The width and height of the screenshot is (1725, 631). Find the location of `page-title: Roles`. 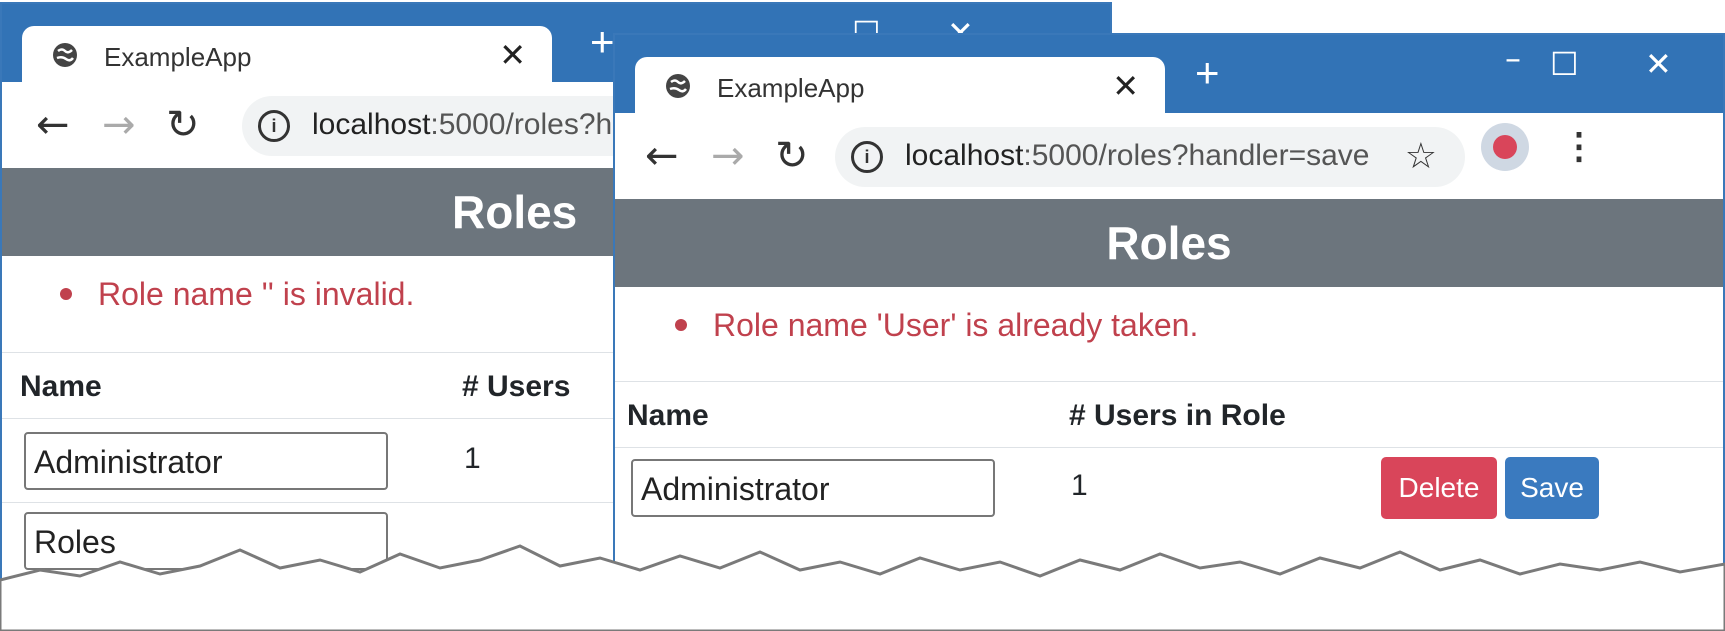

page-title: Roles is located at coordinates (1169, 243).